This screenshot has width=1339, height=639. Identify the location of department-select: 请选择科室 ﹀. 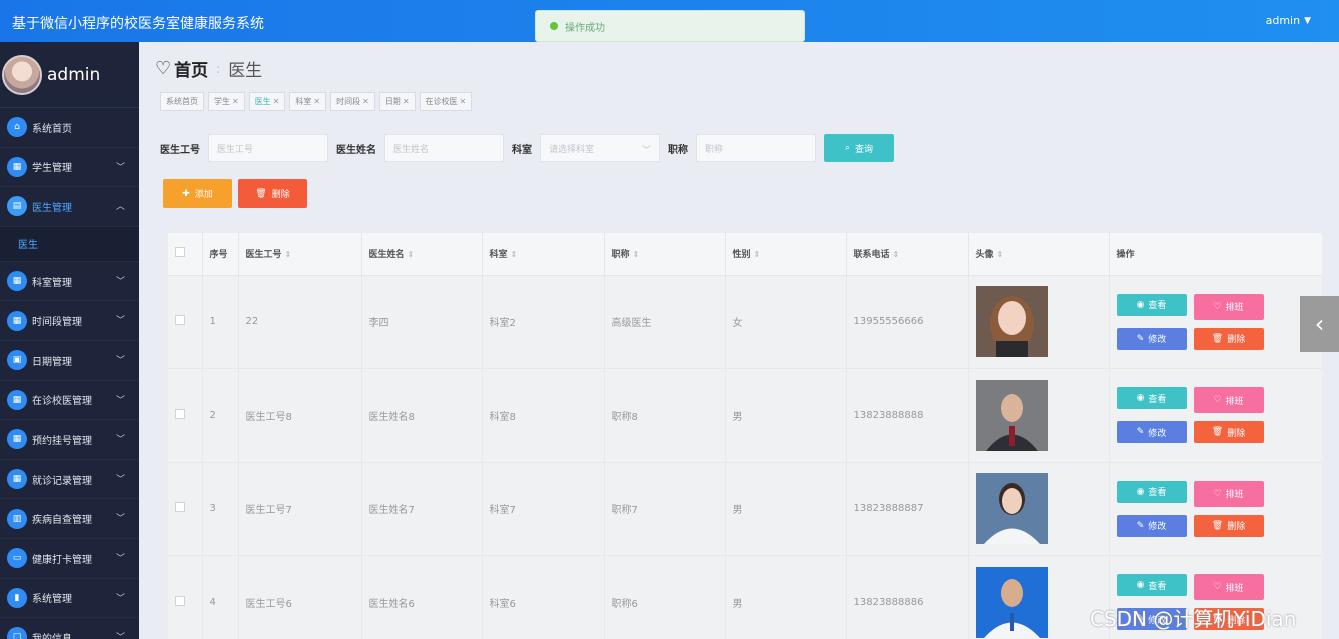
(600, 148).